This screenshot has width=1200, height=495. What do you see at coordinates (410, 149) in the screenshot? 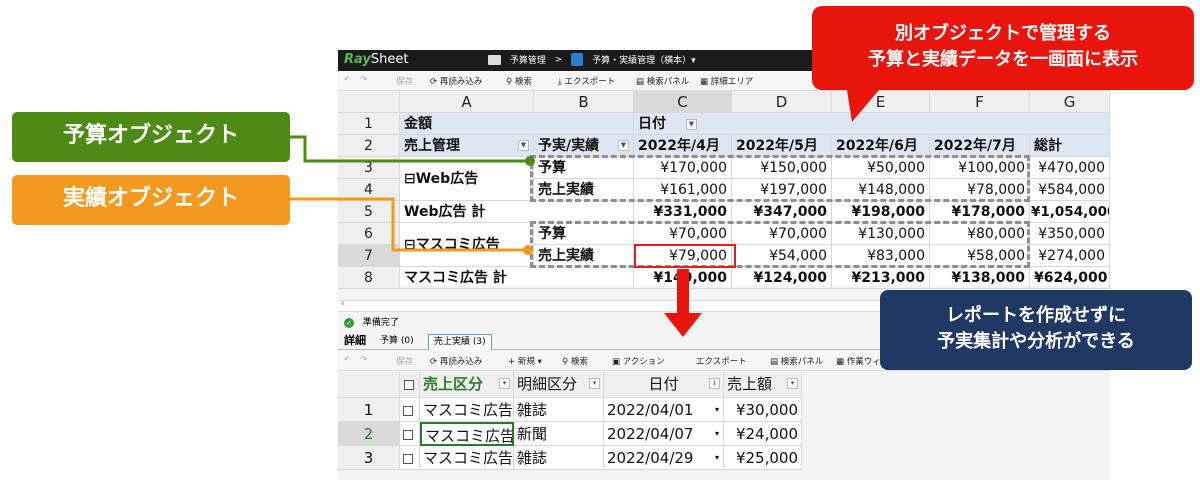
I see `budget-connector-line` at bounding box center [410, 149].